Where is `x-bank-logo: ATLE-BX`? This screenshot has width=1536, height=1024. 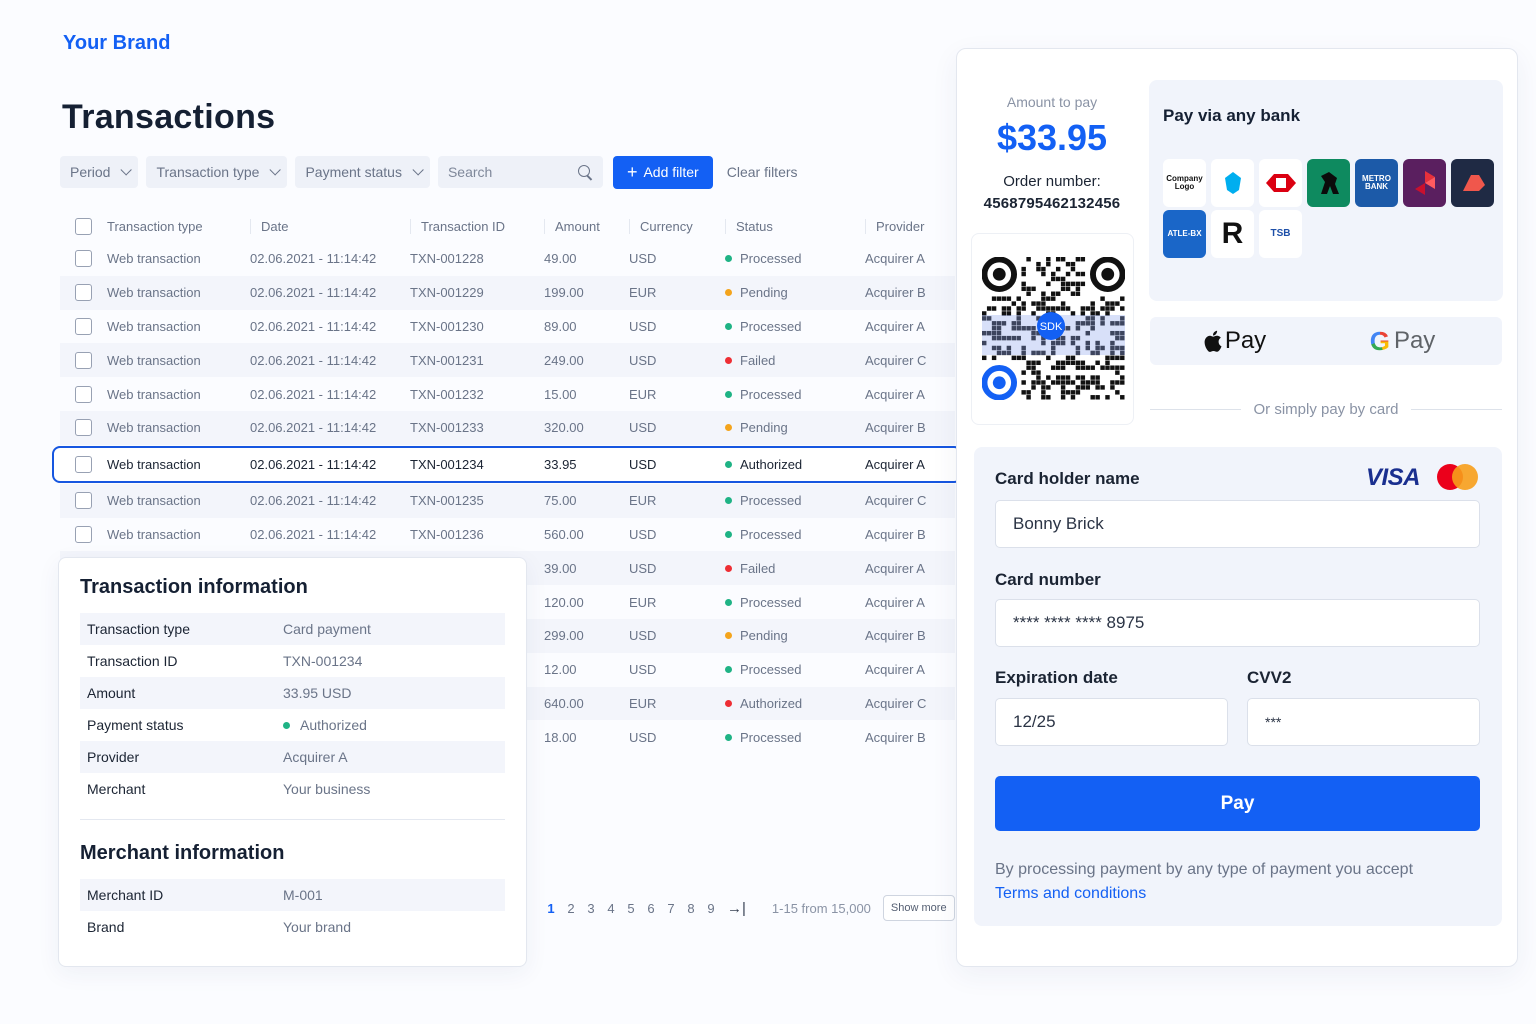 x-bank-logo: ATLE-BX is located at coordinates (1184, 234).